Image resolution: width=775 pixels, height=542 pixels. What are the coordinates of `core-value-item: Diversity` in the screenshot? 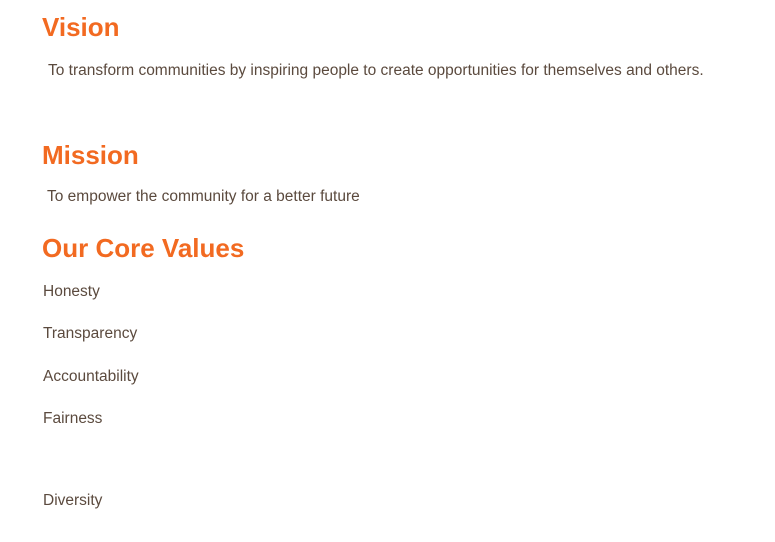 It's located at (73, 500).